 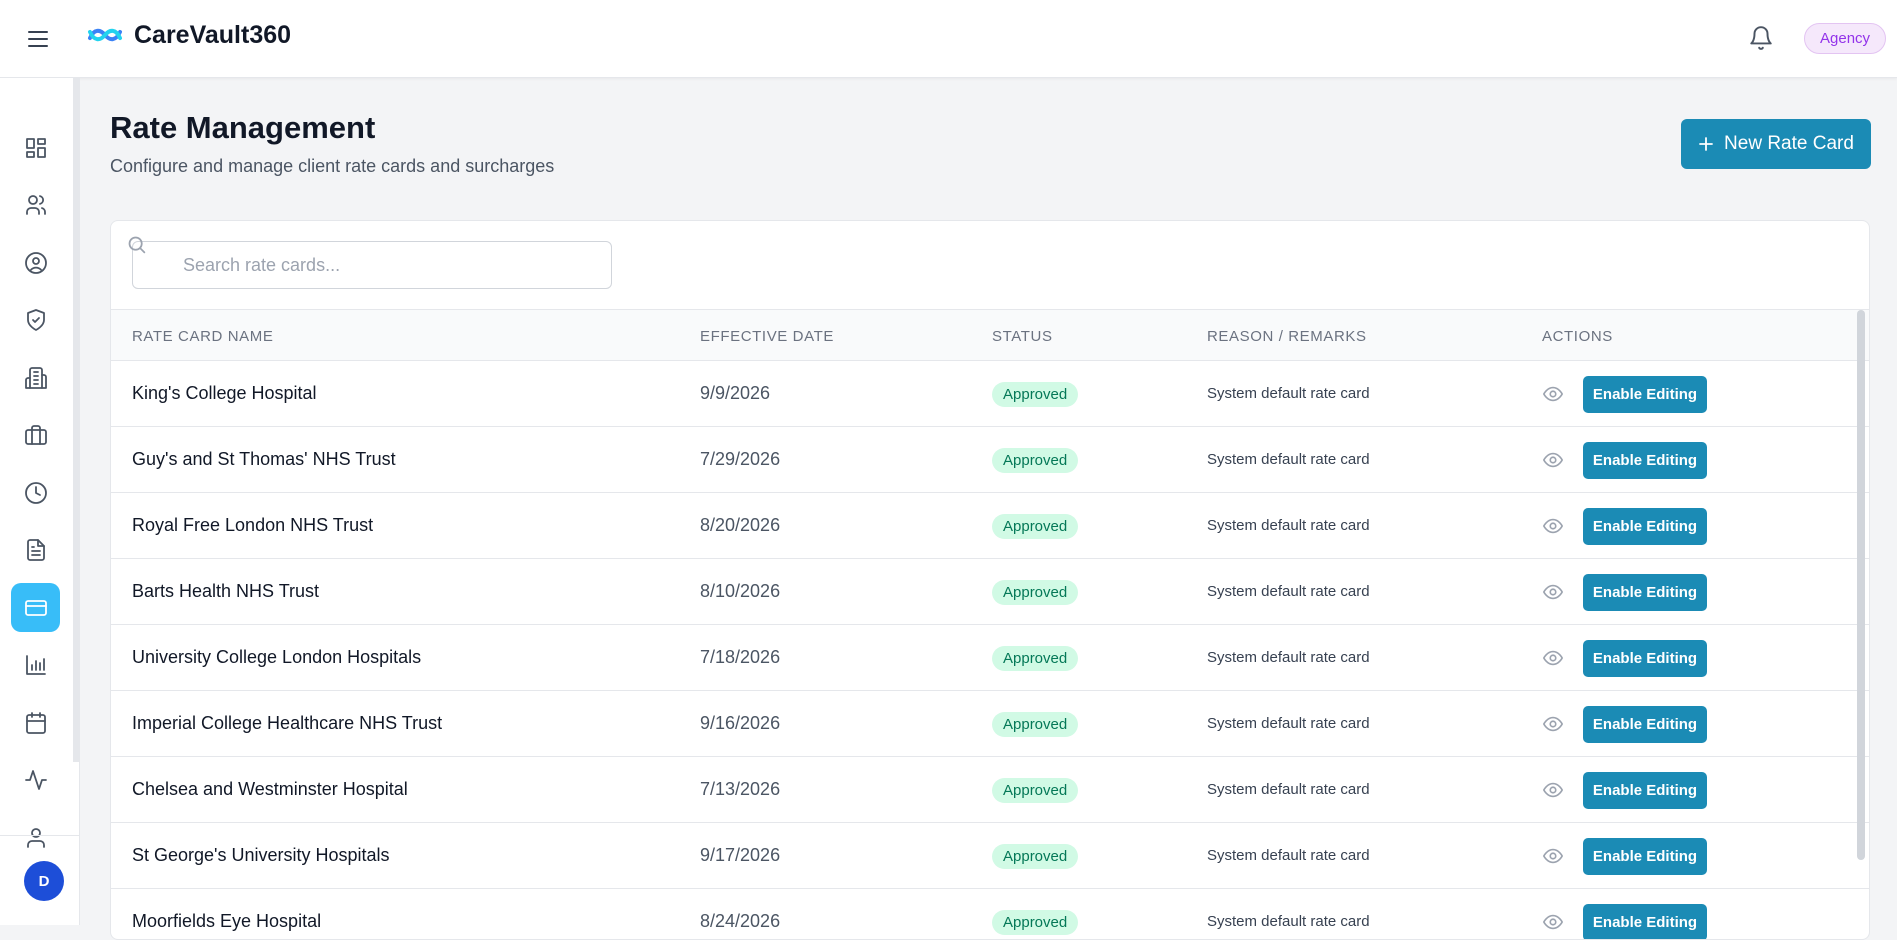 What do you see at coordinates (35, 607) in the screenshot?
I see `credit-card-icon` at bounding box center [35, 607].